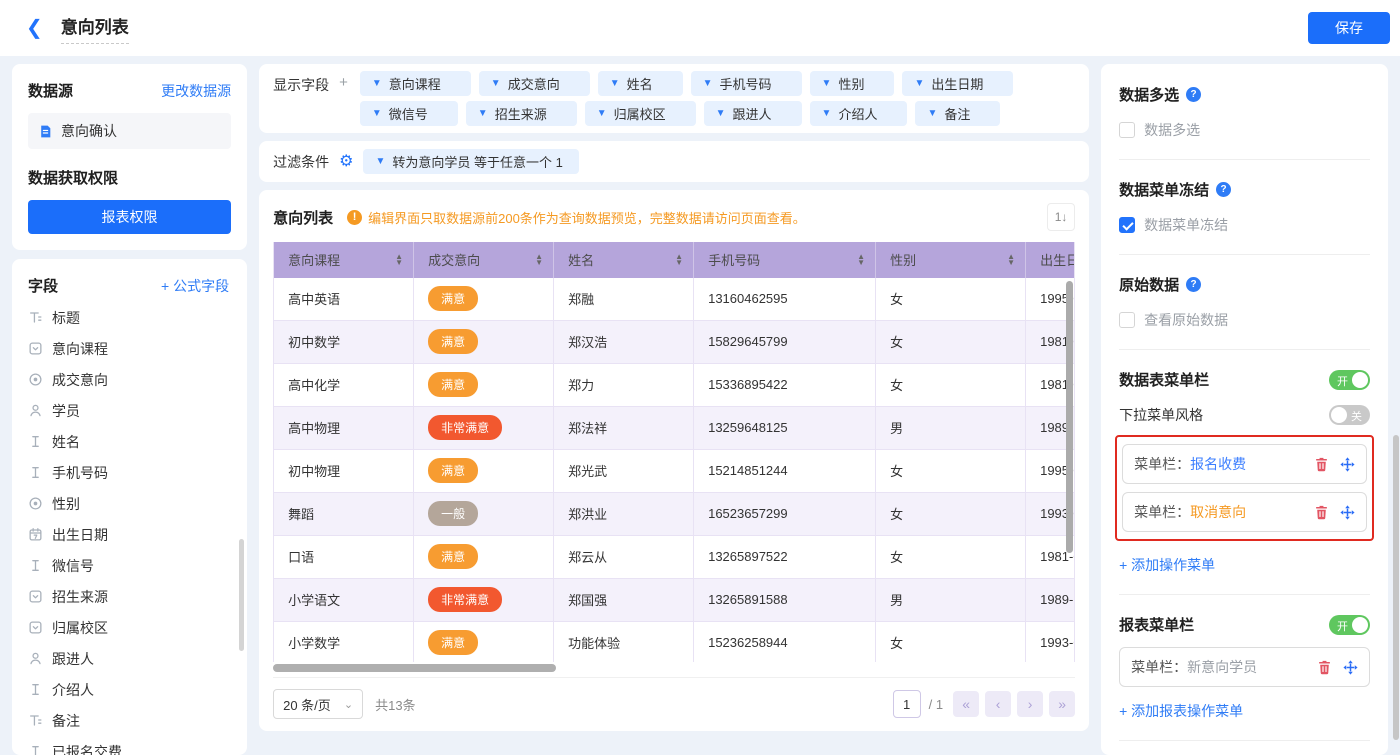 The height and width of the screenshot is (755, 1400). What do you see at coordinates (130, 217) in the screenshot?
I see `report-permission-button: 报表权限` at bounding box center [130, 217].